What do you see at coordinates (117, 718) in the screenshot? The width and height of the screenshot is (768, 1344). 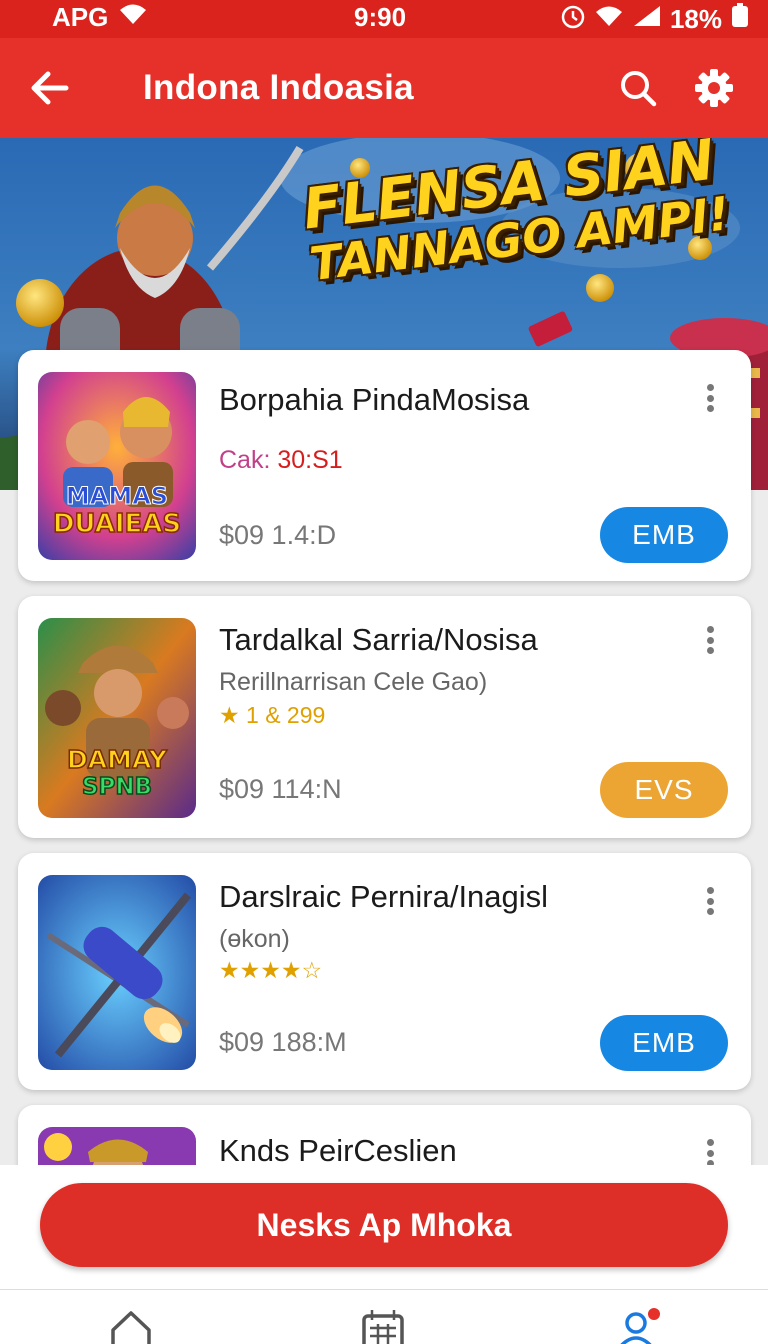 I see `game-thumbnail: DAMAY SPNB` at bounding box center [117, 718].